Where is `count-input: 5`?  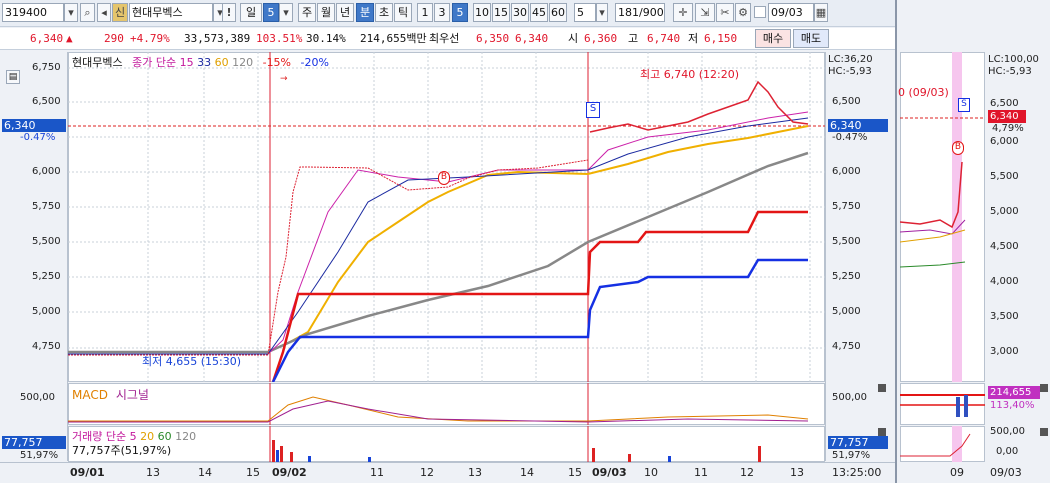 count-input: 5 is located at coordinates (585, 12).